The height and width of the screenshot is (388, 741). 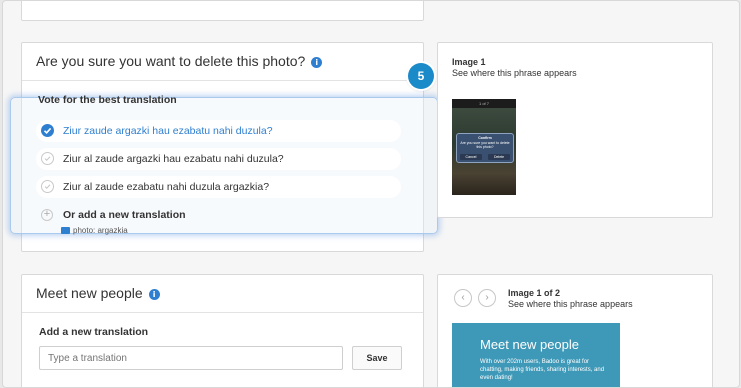 I want to click on check-selected-icon, so click(x=47, y=130).